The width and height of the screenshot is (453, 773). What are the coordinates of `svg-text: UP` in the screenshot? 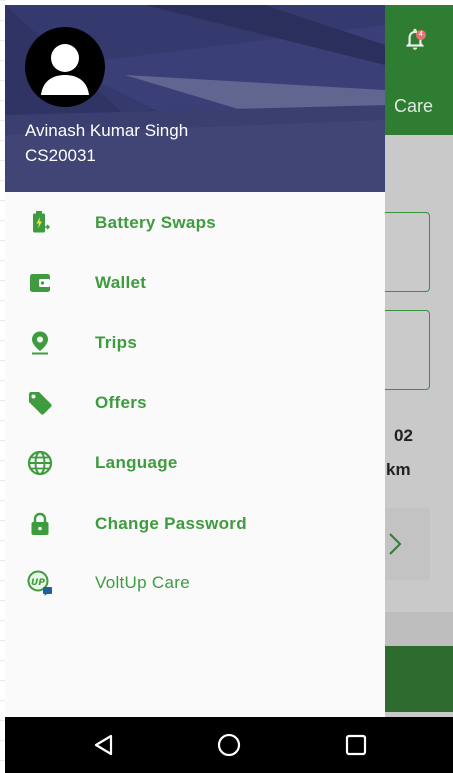 It's located at (38, 583).